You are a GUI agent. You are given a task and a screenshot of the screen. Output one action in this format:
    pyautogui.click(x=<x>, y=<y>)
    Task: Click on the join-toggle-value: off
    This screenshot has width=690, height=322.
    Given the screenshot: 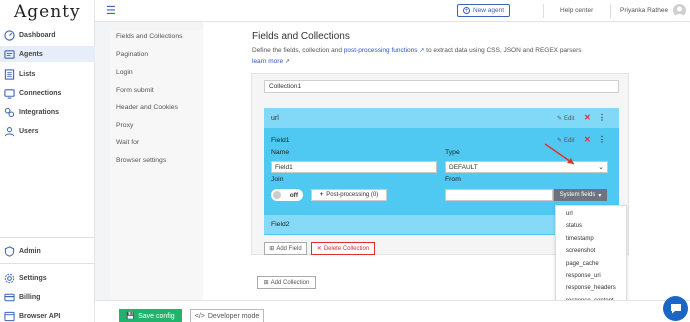 What is the action you would take?
    pyautogui.click(x=293, y=195)
    